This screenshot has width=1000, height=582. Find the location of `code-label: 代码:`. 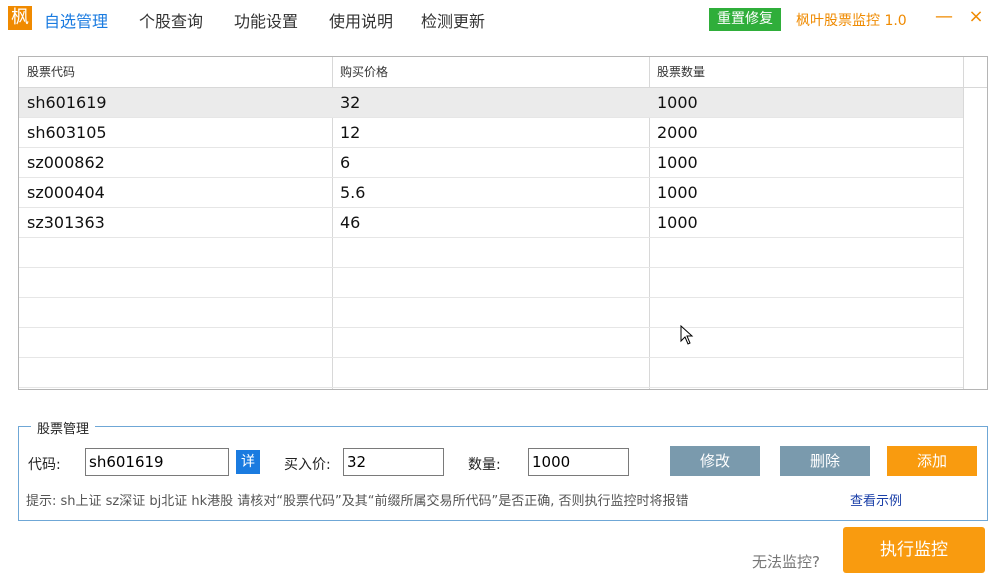

code-label: 代码: is located at coordinates (44, 465).